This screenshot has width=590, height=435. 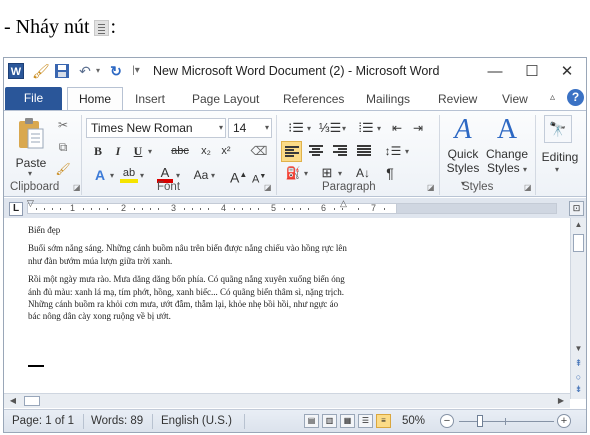 What do you see at coordinates (180, 151) in the screenshot?
I see `strikethrough-button: abc` at bounding box center [180, 151].